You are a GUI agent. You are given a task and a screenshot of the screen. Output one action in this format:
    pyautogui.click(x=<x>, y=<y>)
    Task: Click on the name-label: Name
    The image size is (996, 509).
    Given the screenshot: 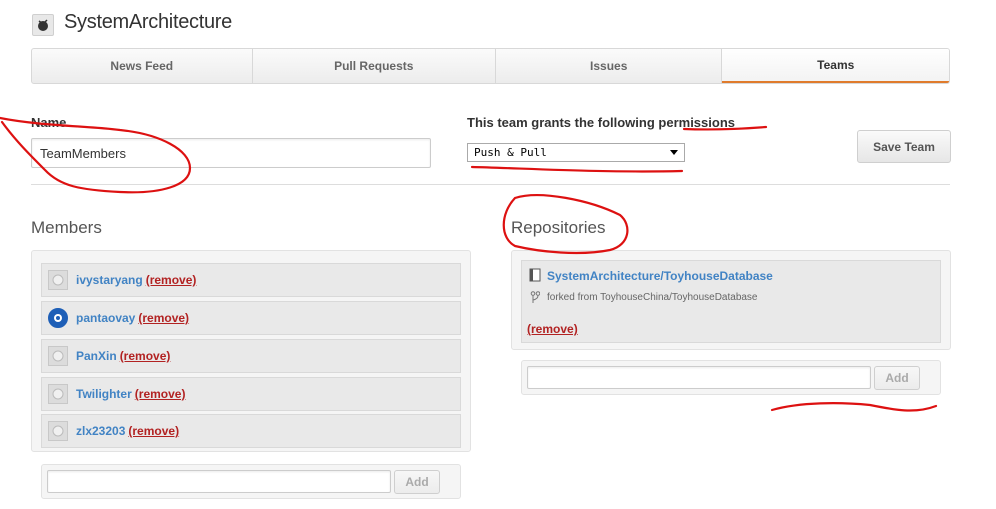 What is the action you would take?
    pyautogui.click(x=49, y=122)
    